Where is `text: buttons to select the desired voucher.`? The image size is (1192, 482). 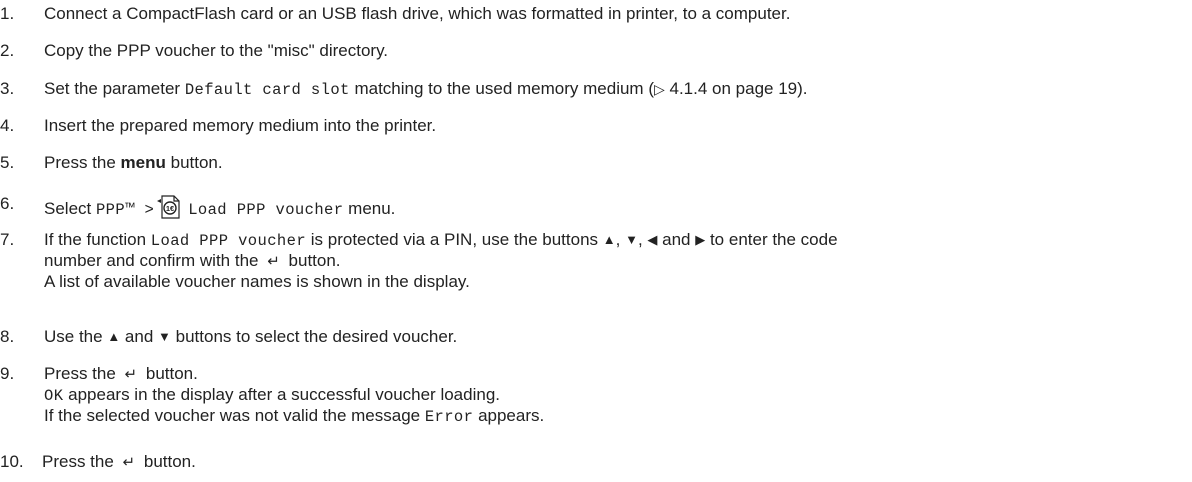
text: buttons to select the desired voucher. is located at coordinates (316, 336).